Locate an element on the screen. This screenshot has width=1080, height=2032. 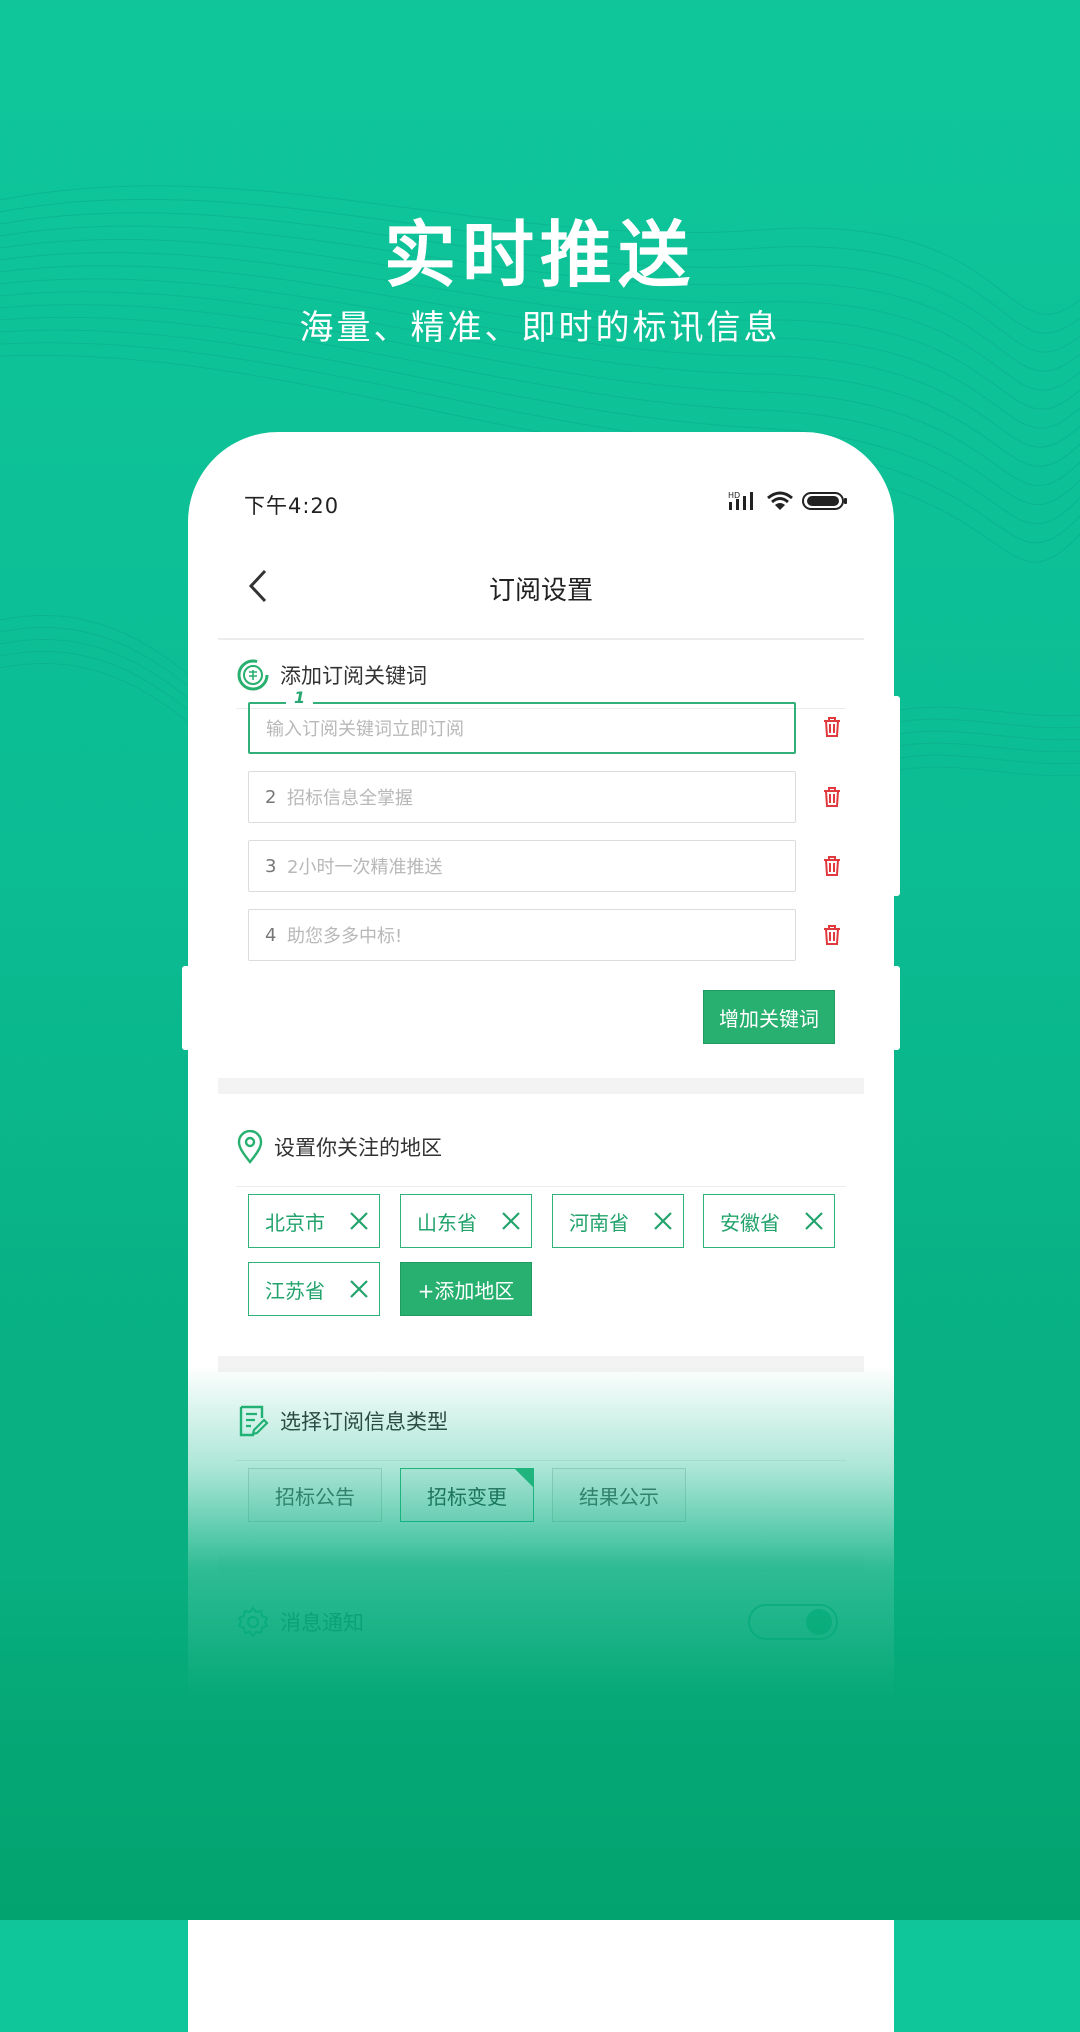
keyword-placeholder: 2小时一次精准推送 is located at coordinates (365, 867).